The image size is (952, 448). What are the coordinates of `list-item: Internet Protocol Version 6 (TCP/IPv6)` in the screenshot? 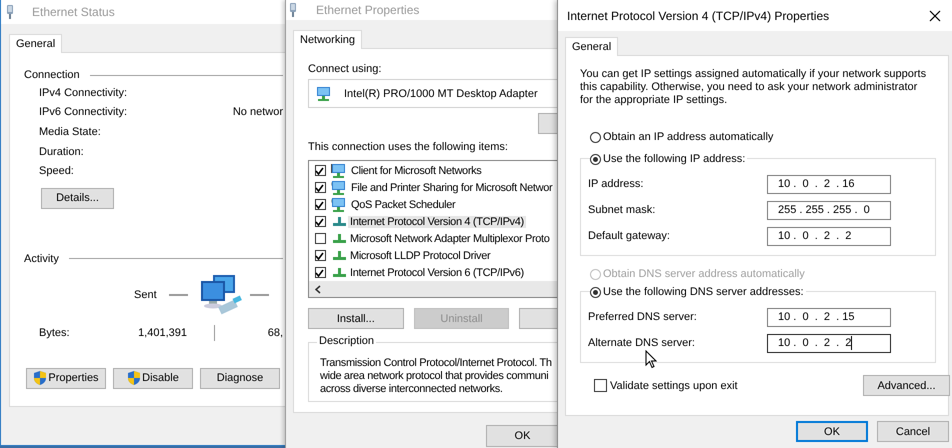 It's located at (437, 272).